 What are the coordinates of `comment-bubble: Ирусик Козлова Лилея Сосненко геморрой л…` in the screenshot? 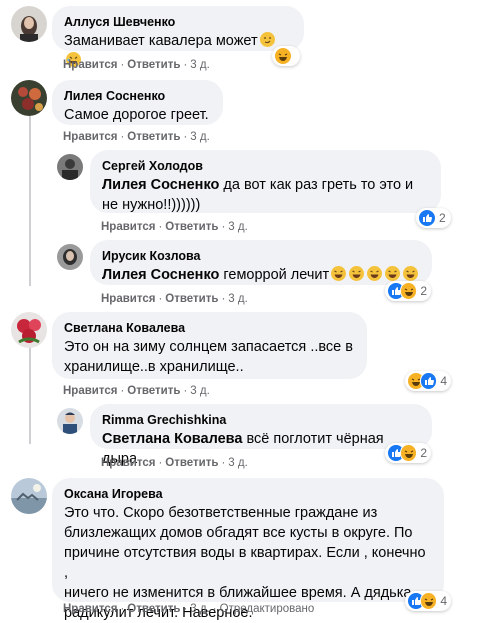 It's located at (261, 262).